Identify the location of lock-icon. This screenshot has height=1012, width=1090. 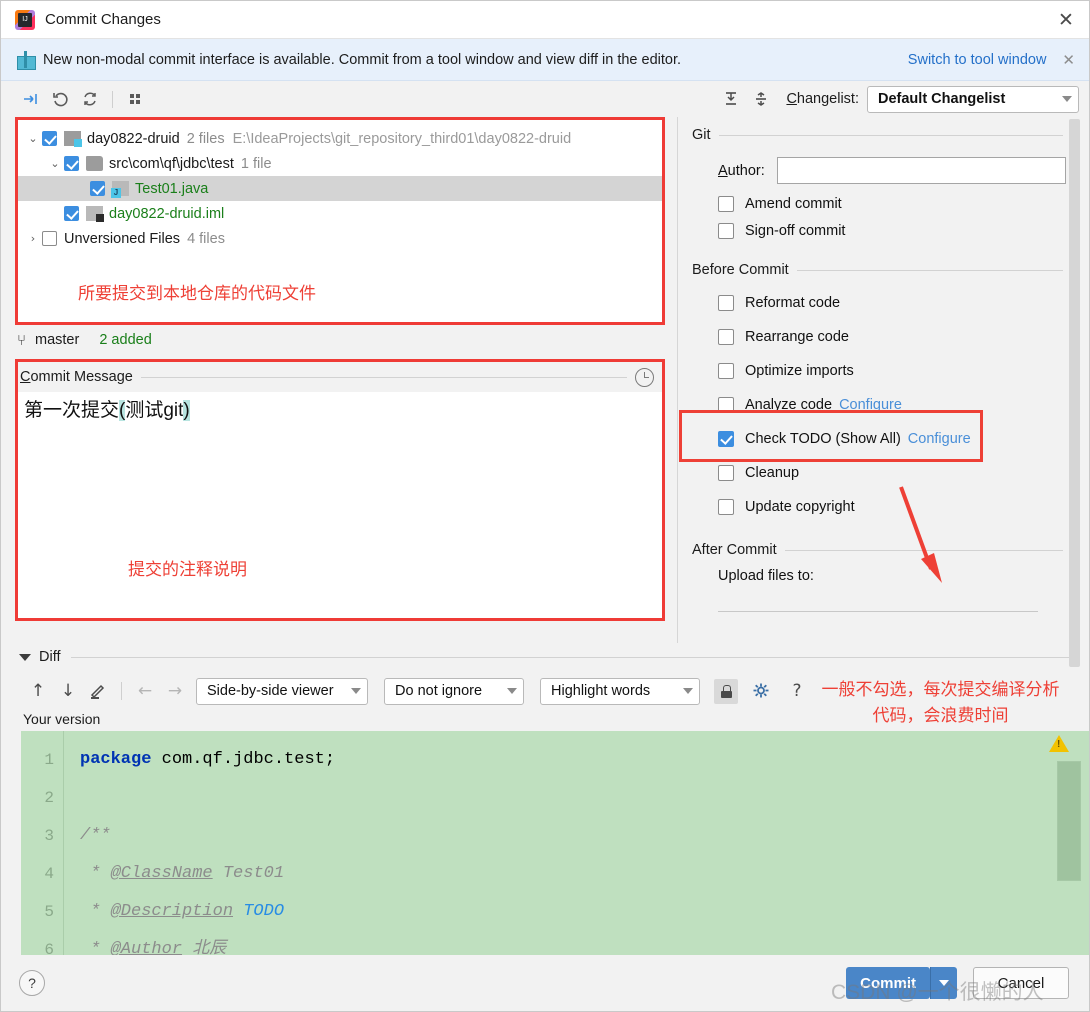
(726, 691).